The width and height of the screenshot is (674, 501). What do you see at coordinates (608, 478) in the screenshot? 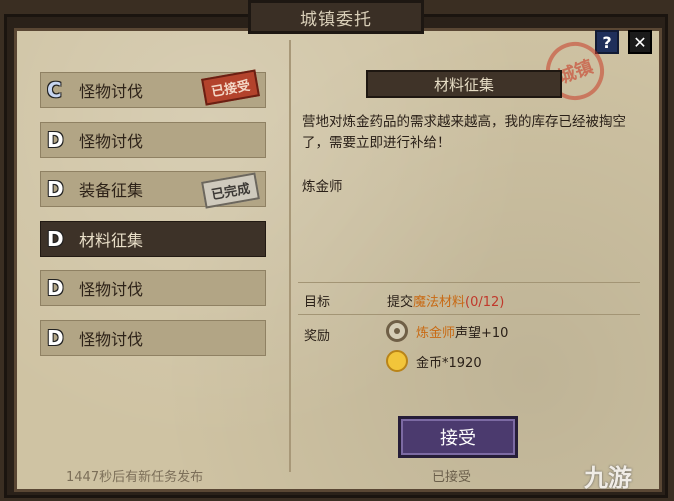
I see `watermark-logo: 九游` at bounding box center [608, 478].